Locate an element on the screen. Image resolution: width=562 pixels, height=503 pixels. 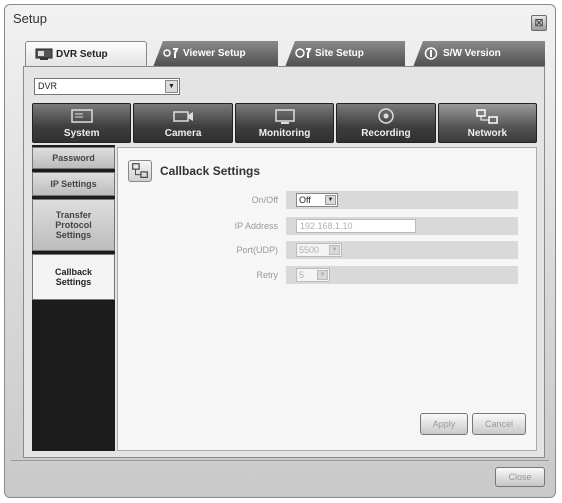
sidebar-item-callback-settings: Callback Settings is located at coordinates (73, 277).